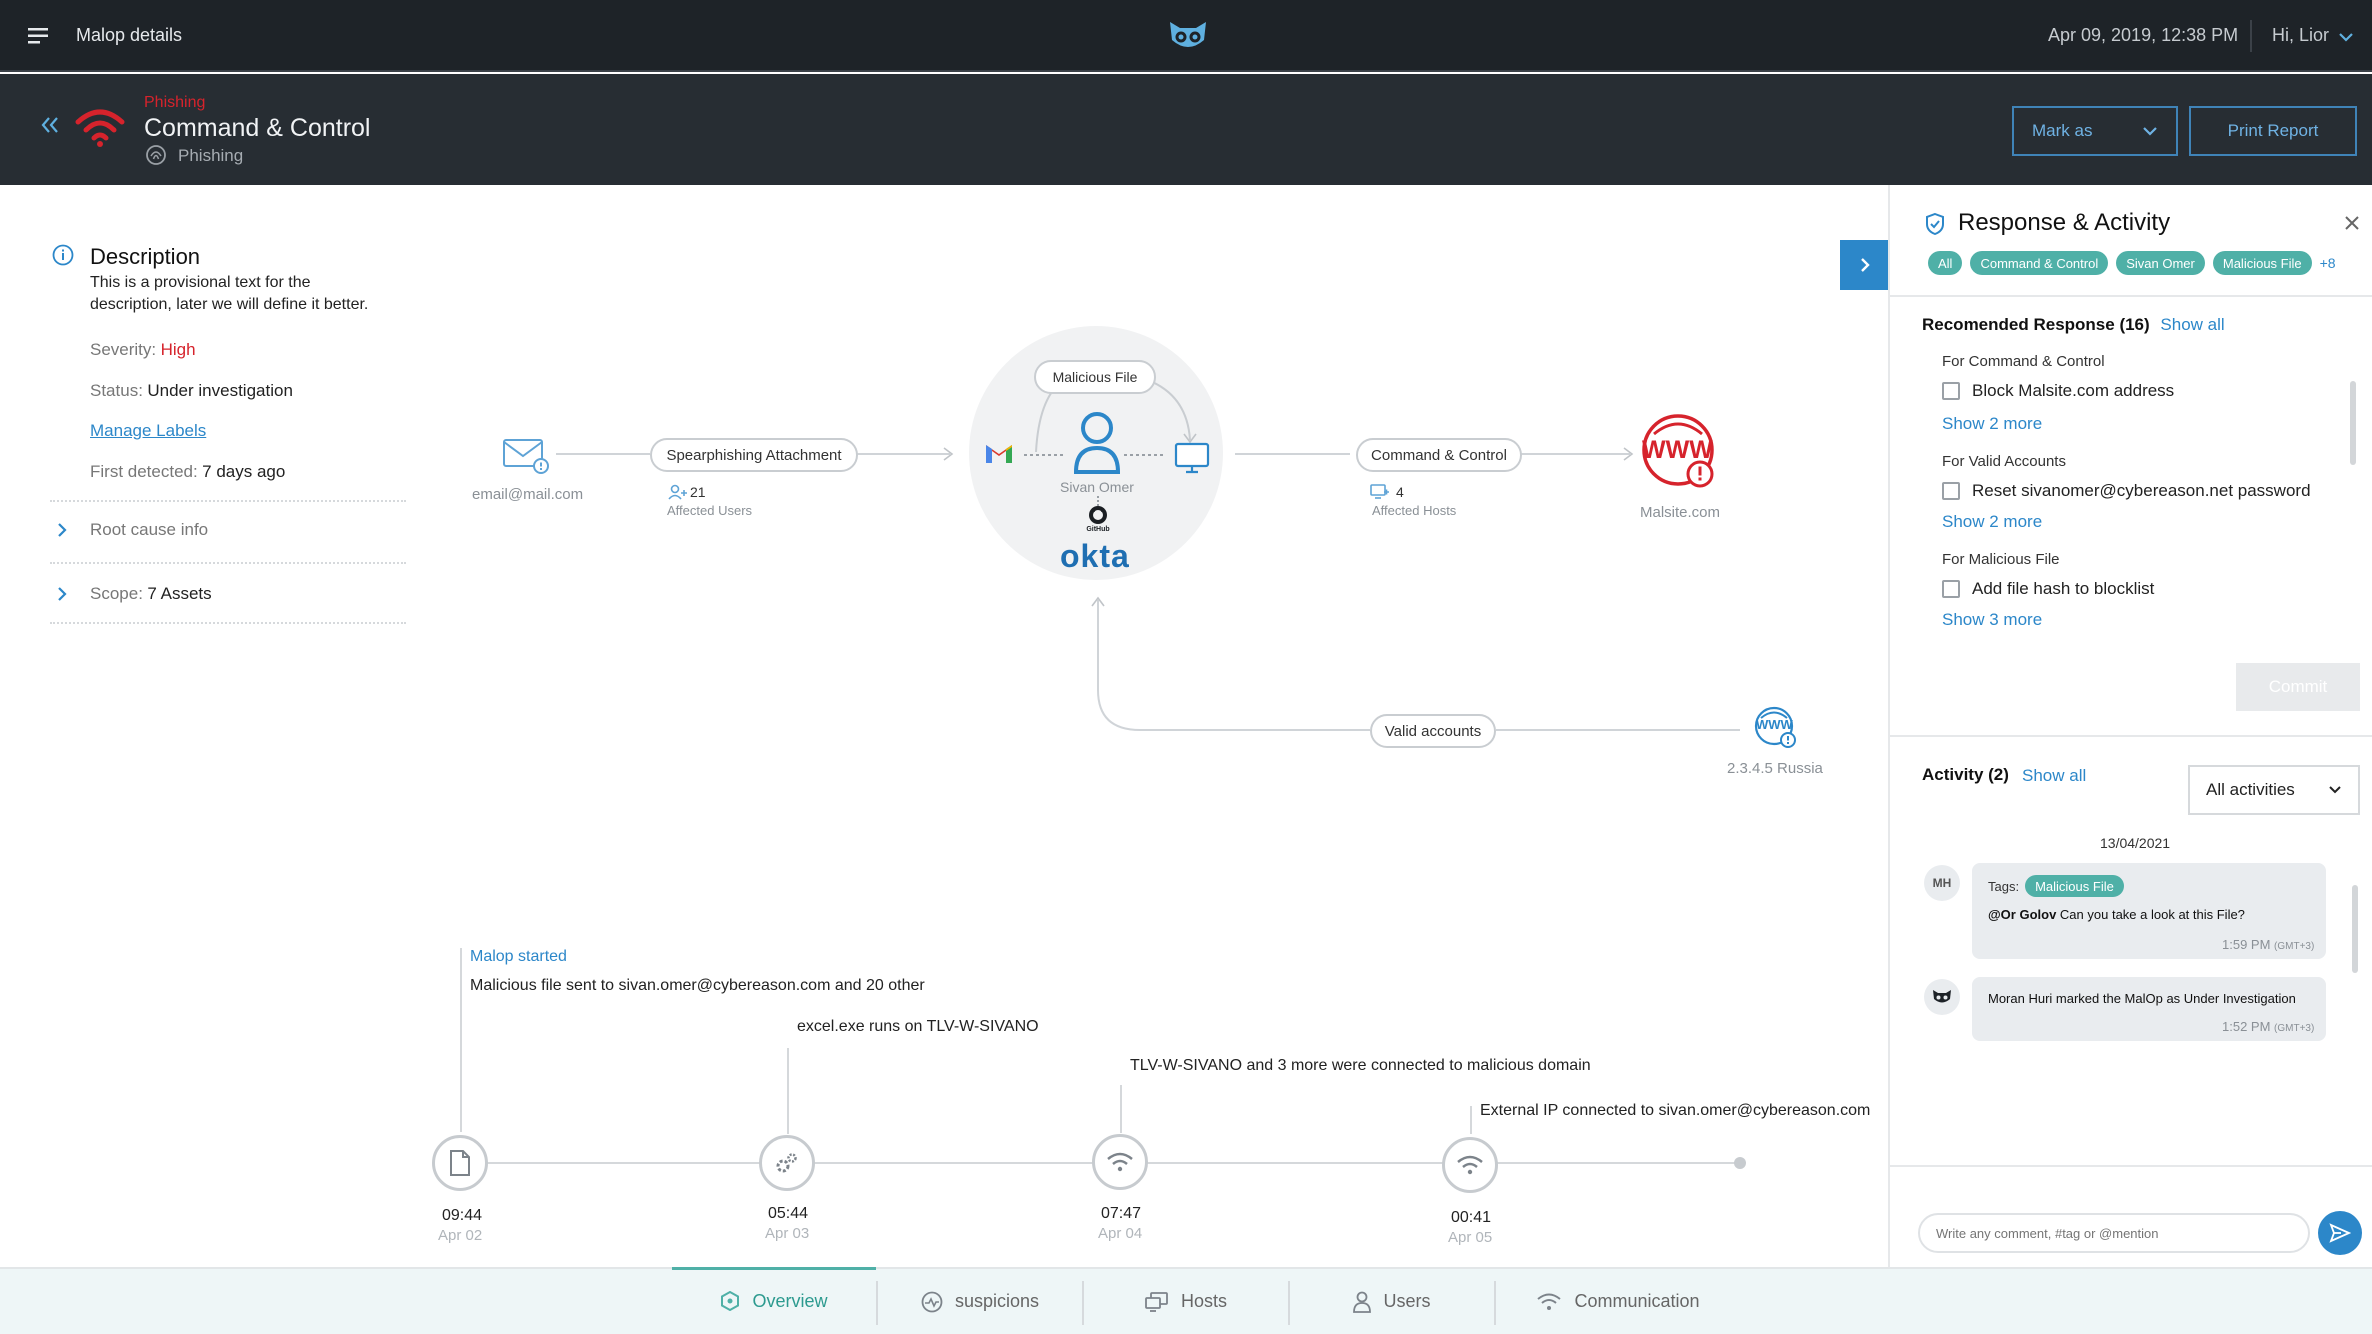 The image size is (2372, 1334). Describe the element at coordinates (1992, 620) in the screenshot. I see `show-more-link: Show 3 more` at that location.